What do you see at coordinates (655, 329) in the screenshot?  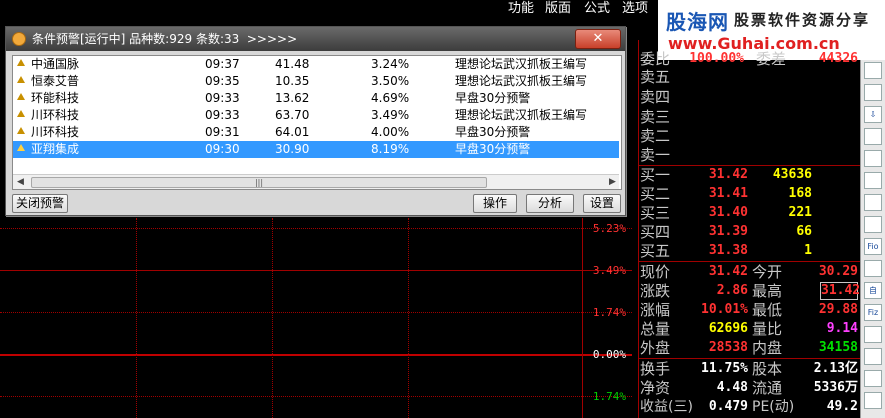 I see `stat-label: 总量` at bounding box center [655, 329].